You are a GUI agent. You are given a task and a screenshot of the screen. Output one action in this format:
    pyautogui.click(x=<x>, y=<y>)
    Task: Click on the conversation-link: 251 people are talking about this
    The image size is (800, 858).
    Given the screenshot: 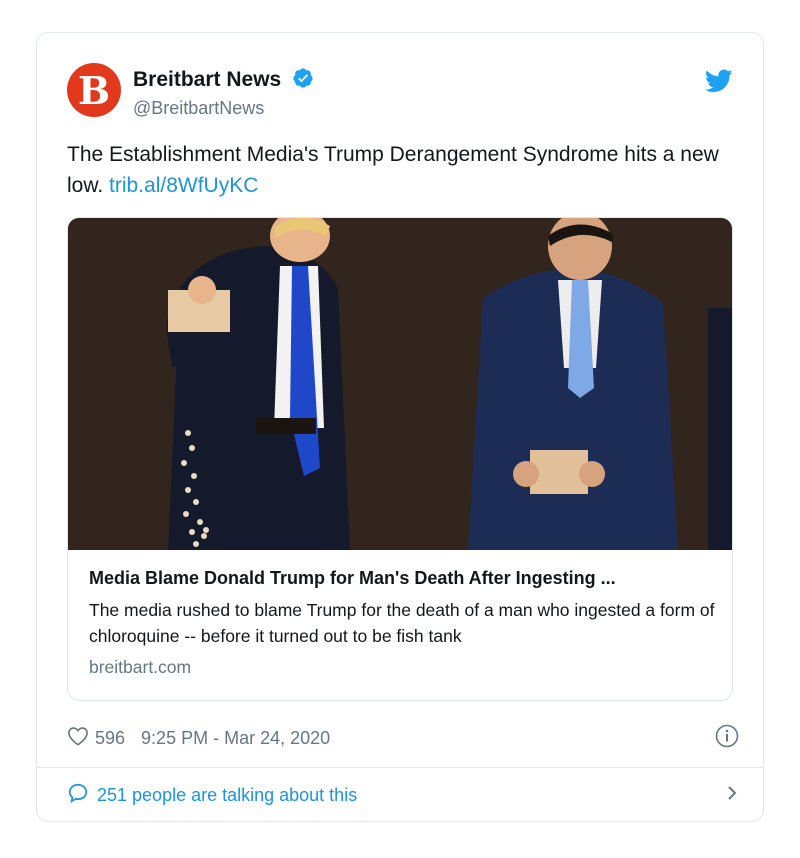 What is the action you would take?
    pyautogui.click(x=227, y=795)
    